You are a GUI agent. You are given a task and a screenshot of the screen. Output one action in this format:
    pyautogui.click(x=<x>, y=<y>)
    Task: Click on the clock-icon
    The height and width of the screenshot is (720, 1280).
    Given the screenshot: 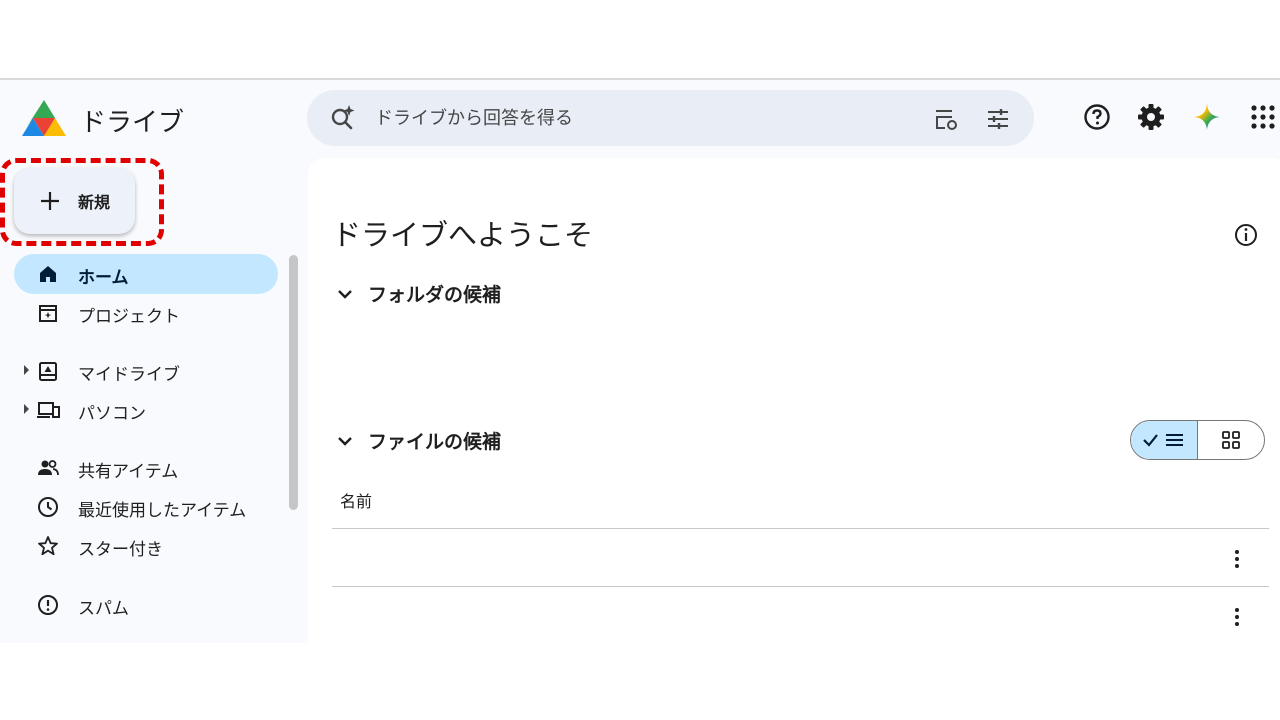 What is the action you would take?
    pyautogui.click(x=48, y=507)
    